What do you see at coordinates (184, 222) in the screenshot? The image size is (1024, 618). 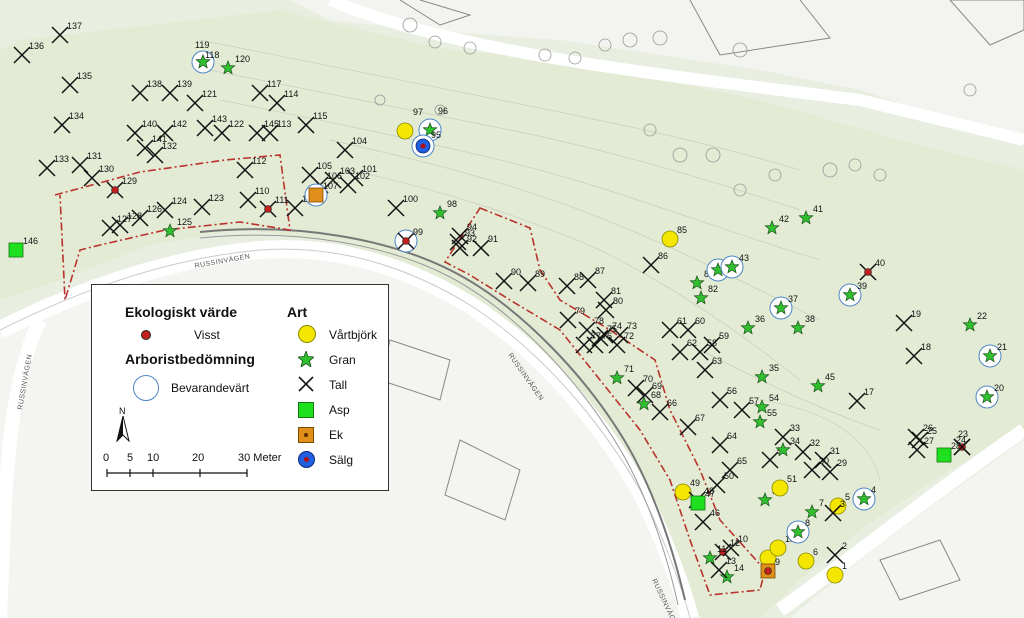 I see `tree-label-125: 125` at bounding box center [184, 222].